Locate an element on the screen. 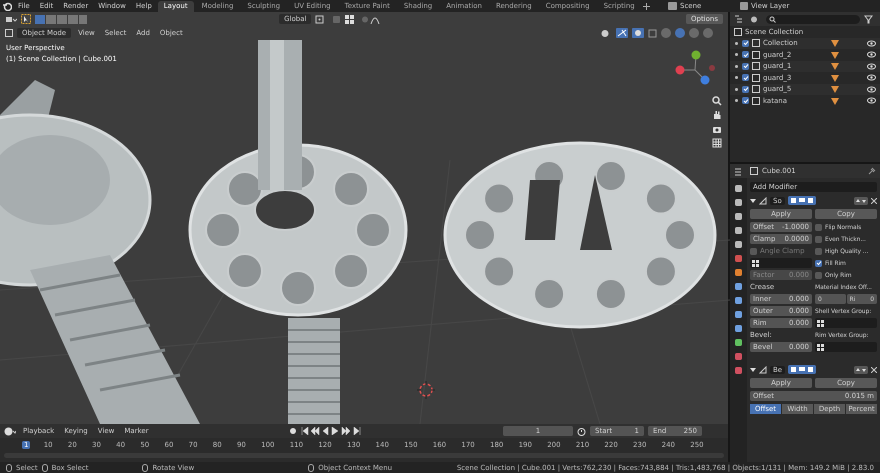 The image size is (880, 473). grid-icon is located at coordinates (717, 143).